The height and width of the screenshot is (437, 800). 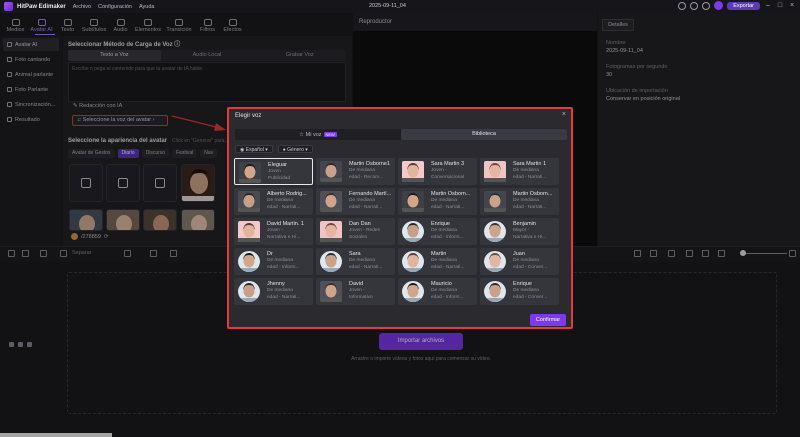 I want to click on menu-configuracion: Configuración, so click(x=115, y=7).